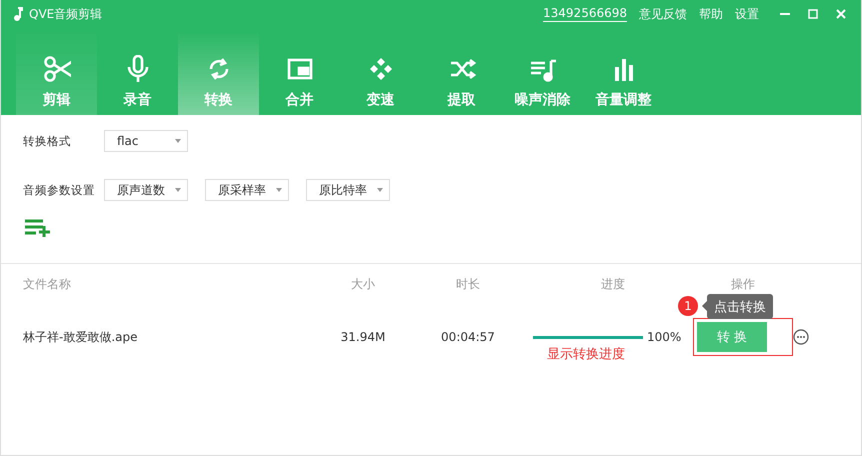 The image size is (862, 456). Describe the element at coordinates (711, 14) in the screenshot. I see `menu-link: 帮助` at that location.